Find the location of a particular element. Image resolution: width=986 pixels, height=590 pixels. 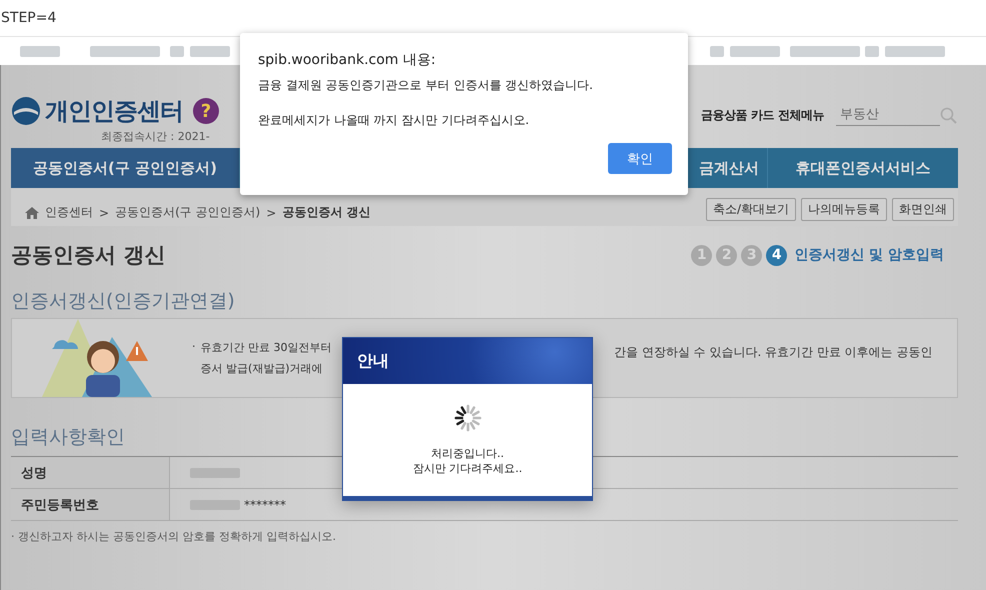

popup-title: 안내 is located at coordinates (373, 361).